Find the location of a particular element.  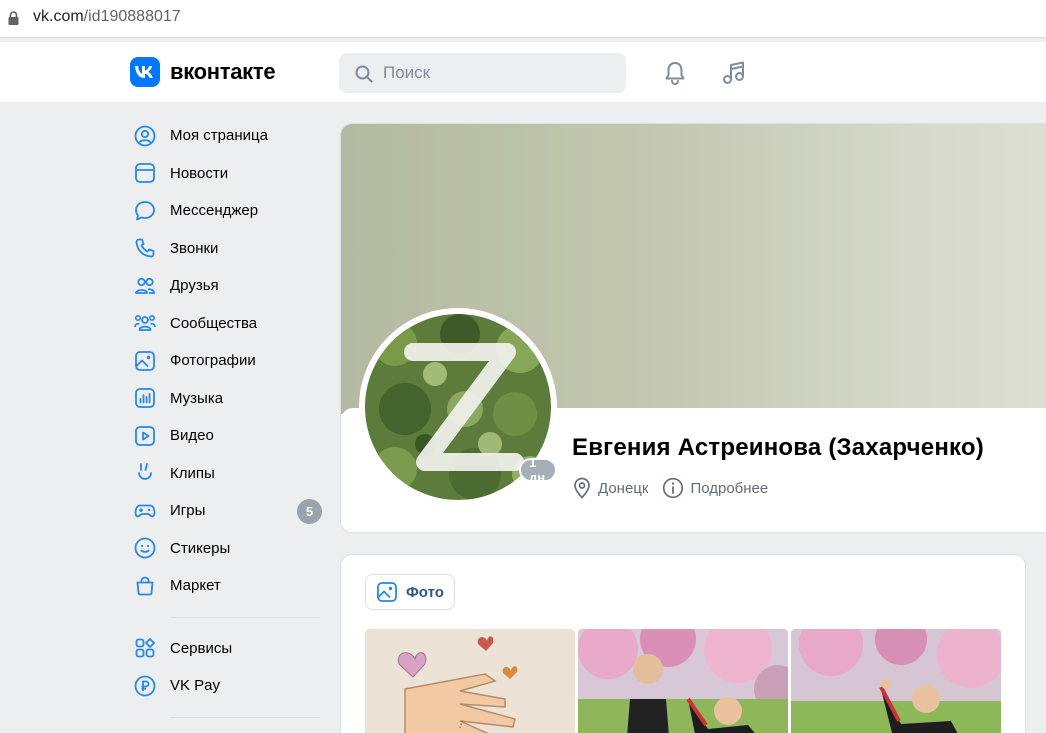

photos-tab-button: Фото is located at coordinates (410, 592).